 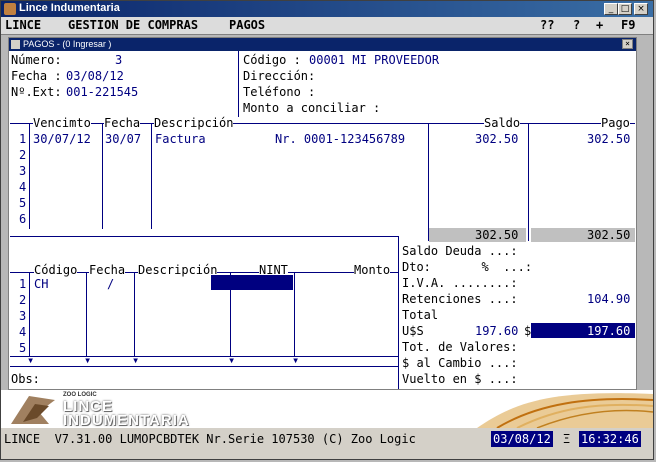 What do you see at coordinates (625, 9) in the screenshot?
I see `maximize-button: □` at bounding box center [625, 9].